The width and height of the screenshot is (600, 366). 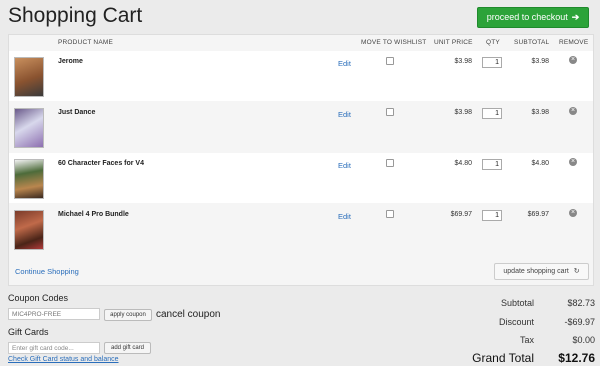 I want to click on tax-value: $0.00, so click(x=583, y=340).